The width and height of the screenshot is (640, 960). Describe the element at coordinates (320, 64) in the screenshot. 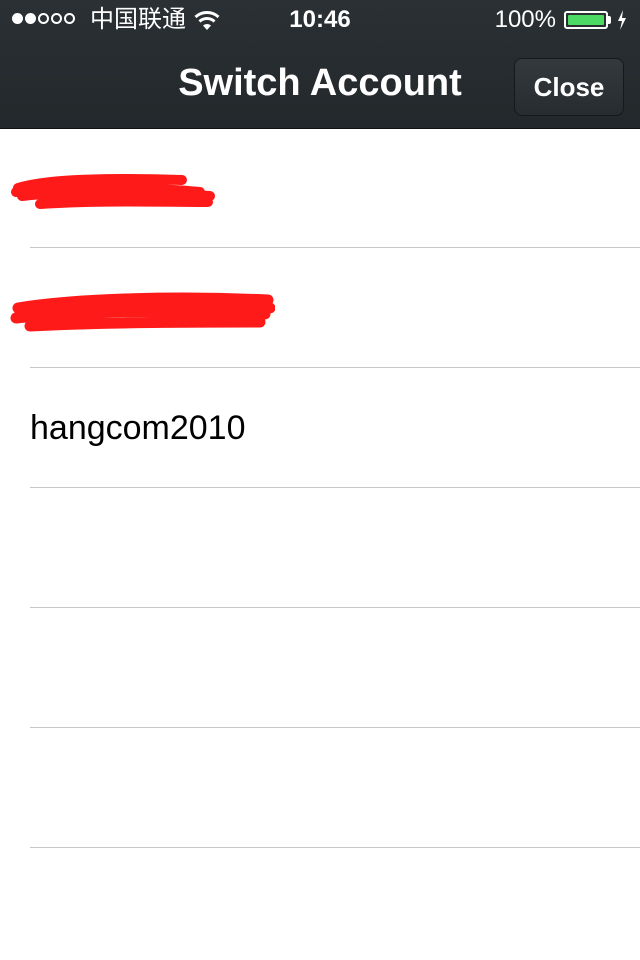

I see `navigation-header: 中国联通 10:46 100% Switch Account Close` at that location.